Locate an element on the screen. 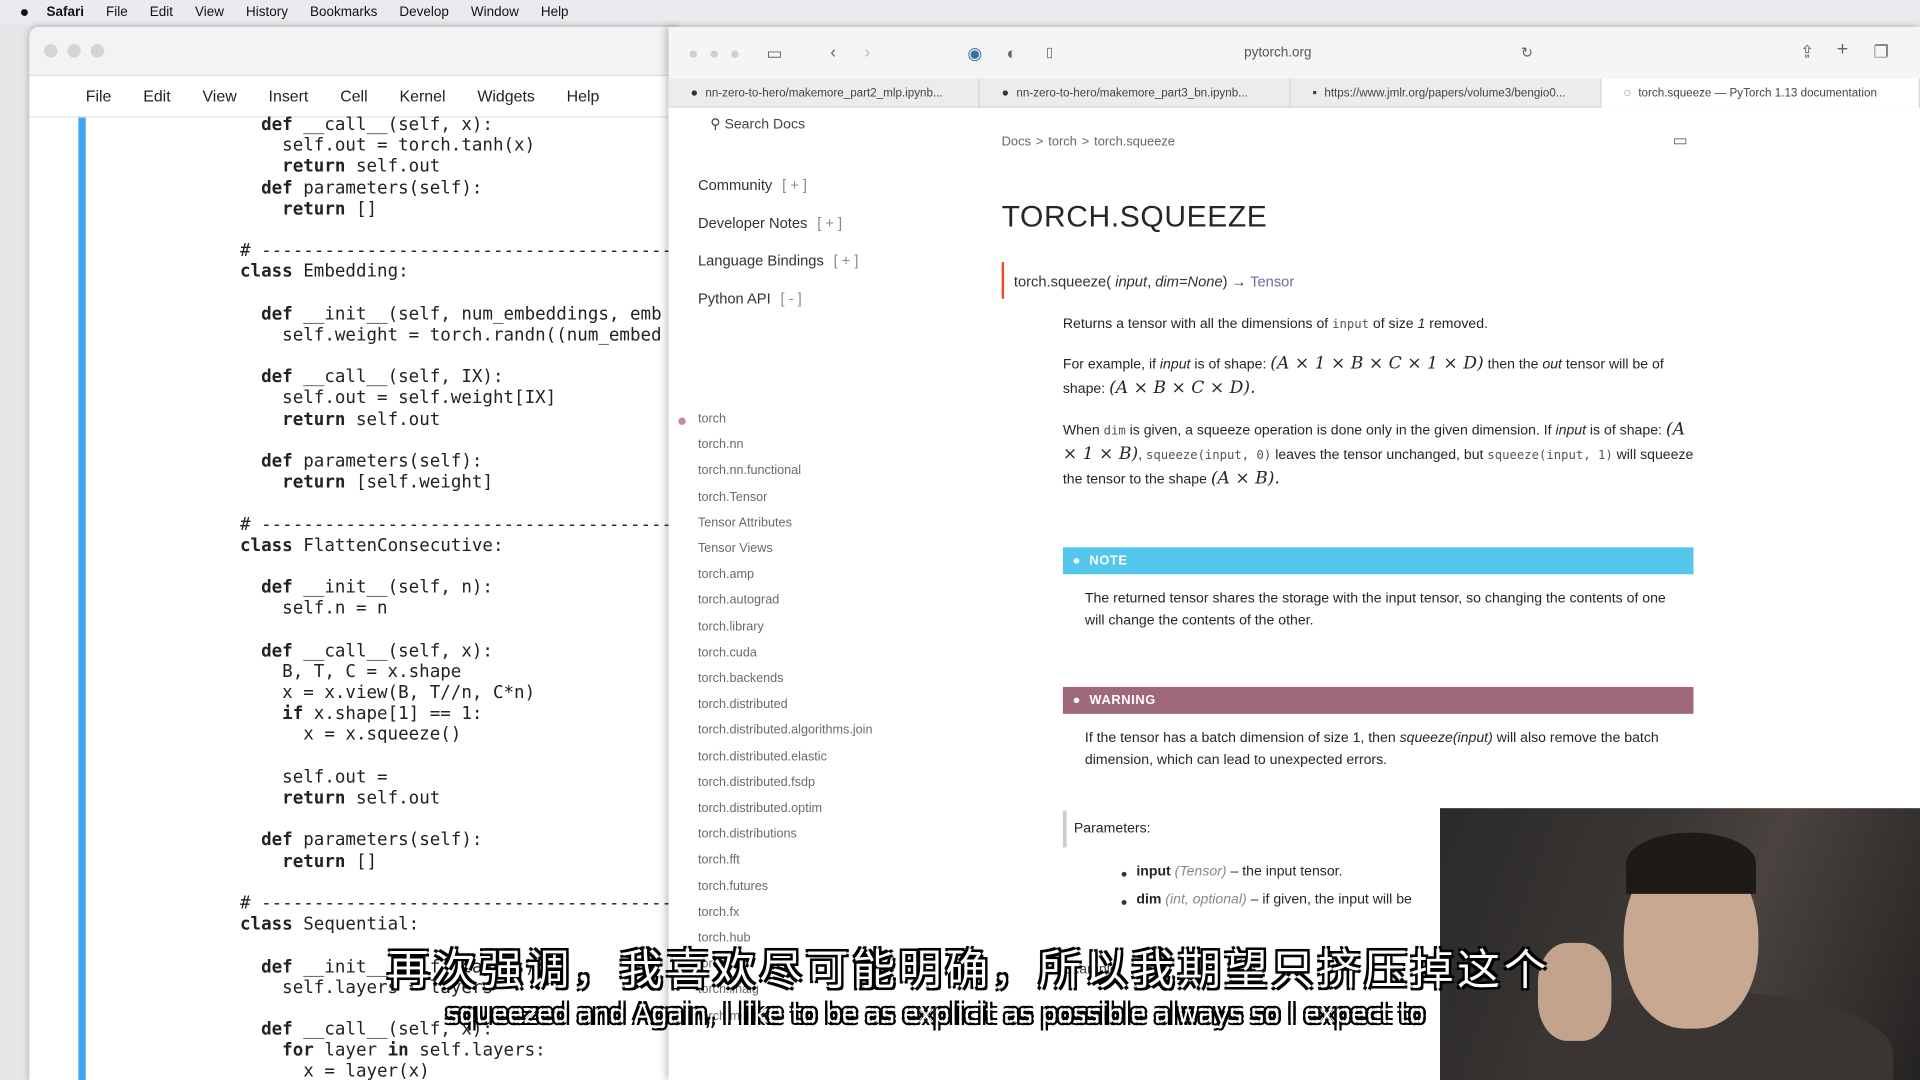 The height and width of the screenshot is (1080, 1920). share-icon: ⇪ is located at coordinates (1807, 51).